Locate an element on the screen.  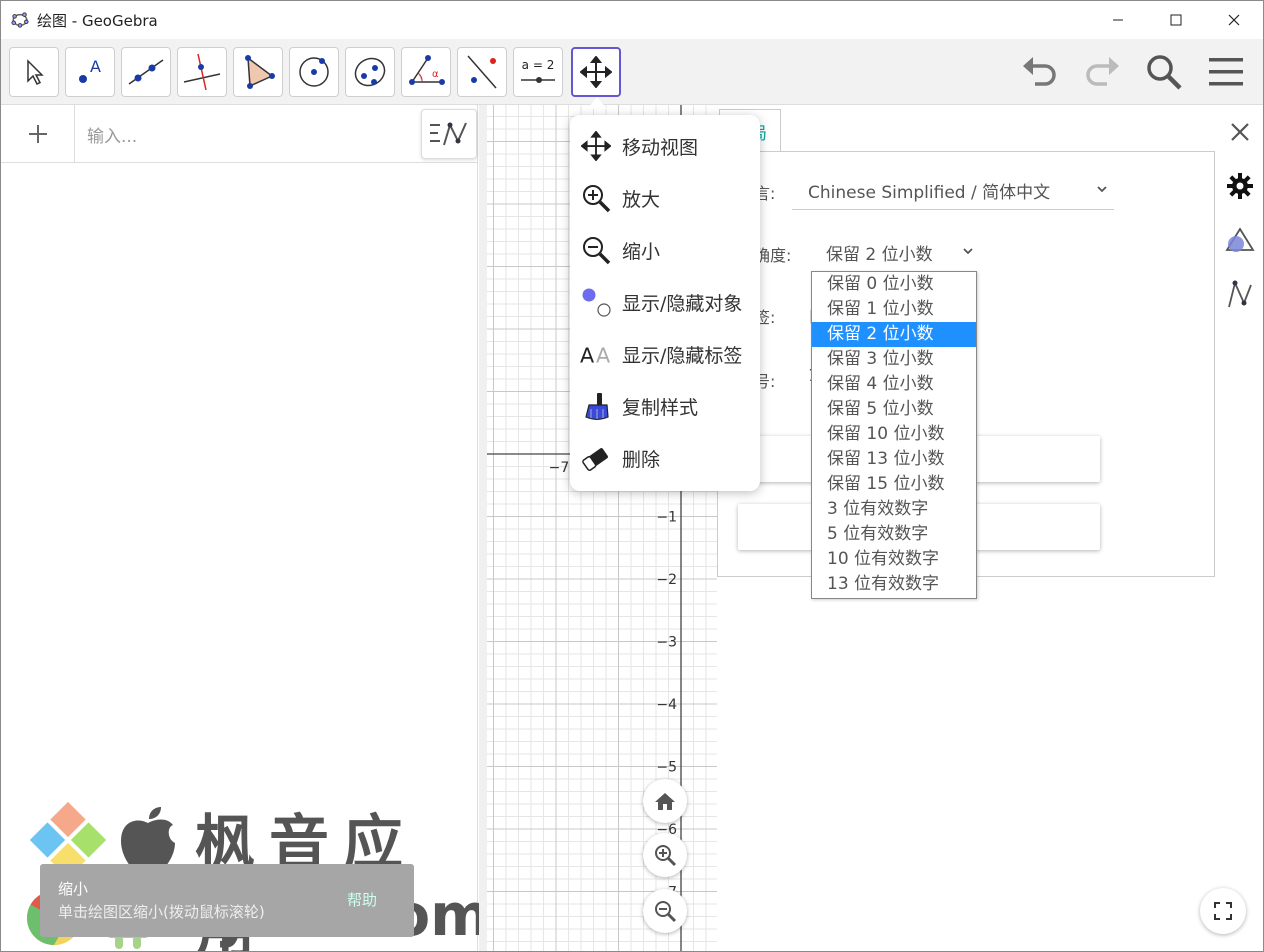
perpendicular-line-tool is located at coordinates (202, 72).